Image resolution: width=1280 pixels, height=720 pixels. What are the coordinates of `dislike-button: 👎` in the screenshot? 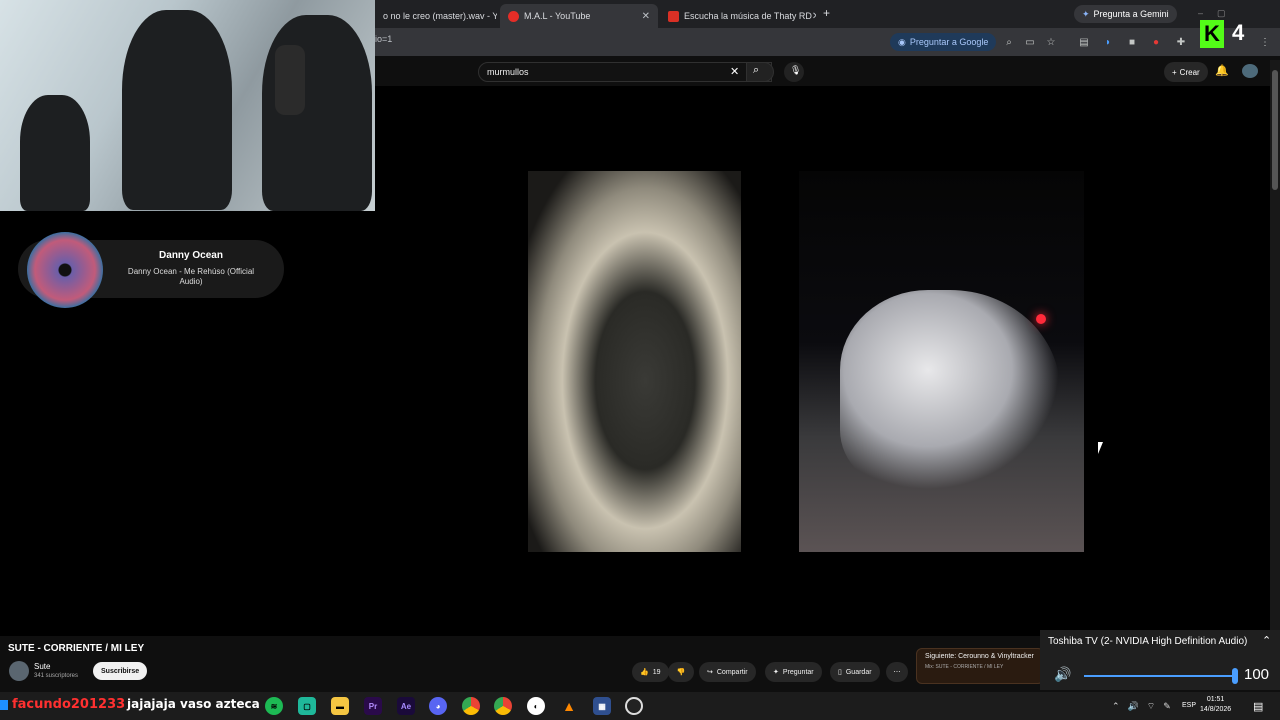 It's located at (681, 672).